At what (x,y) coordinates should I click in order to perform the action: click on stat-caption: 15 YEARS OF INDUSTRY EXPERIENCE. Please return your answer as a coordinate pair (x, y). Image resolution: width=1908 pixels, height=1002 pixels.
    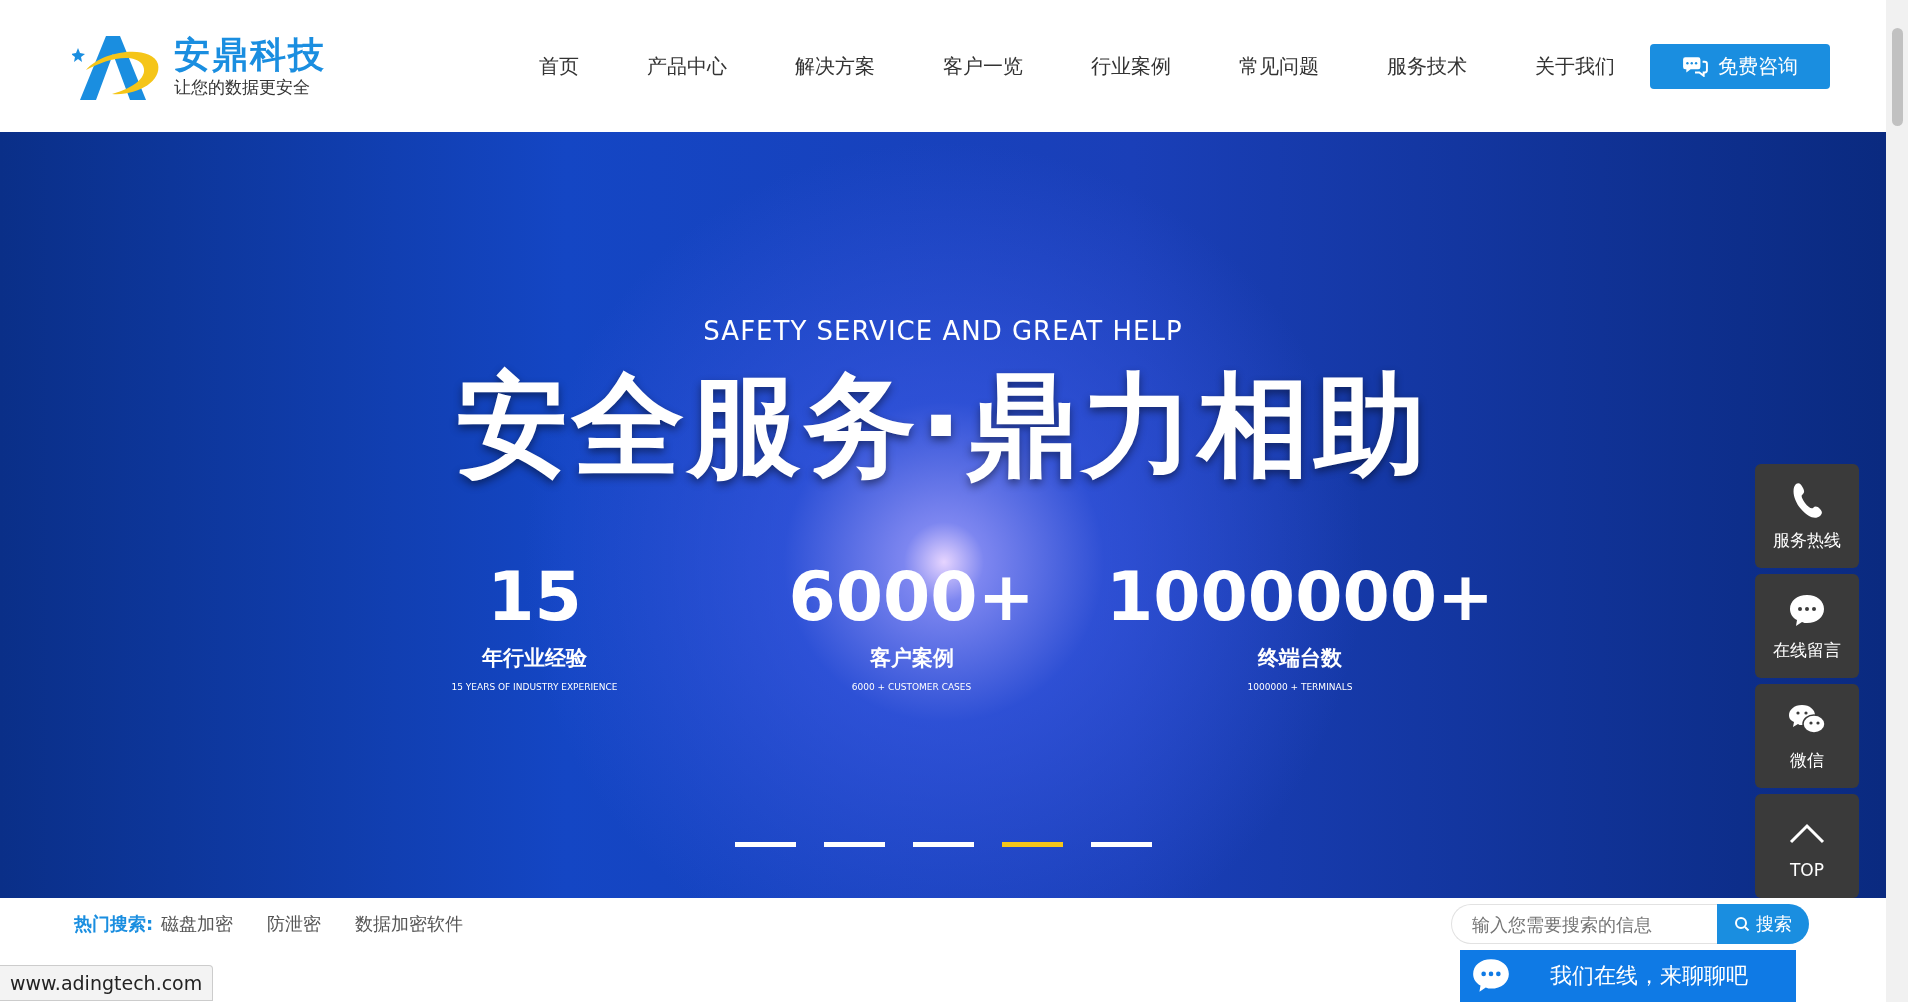
    Looking at the image, I should click on (534, 687).